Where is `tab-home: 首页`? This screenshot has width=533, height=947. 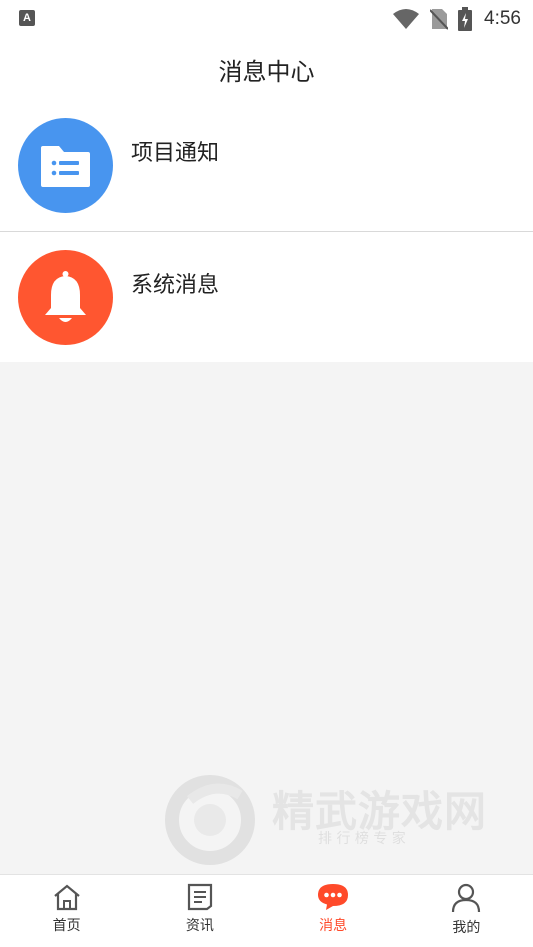 tab-home: 首页 is located at coordinates (66, 911).